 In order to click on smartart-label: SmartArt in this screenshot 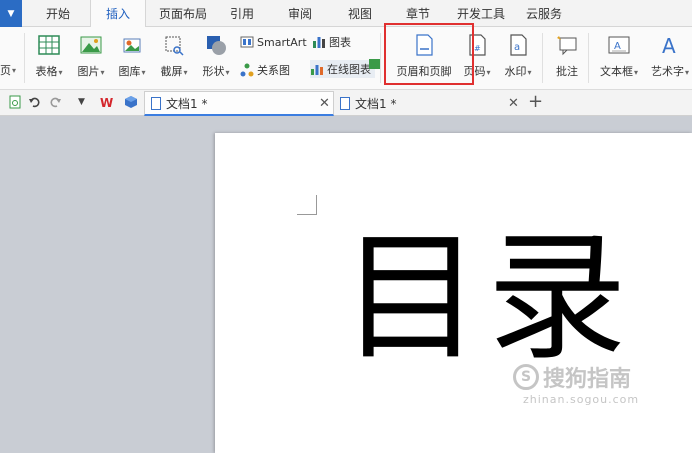, I will do `click(282, 42)`.